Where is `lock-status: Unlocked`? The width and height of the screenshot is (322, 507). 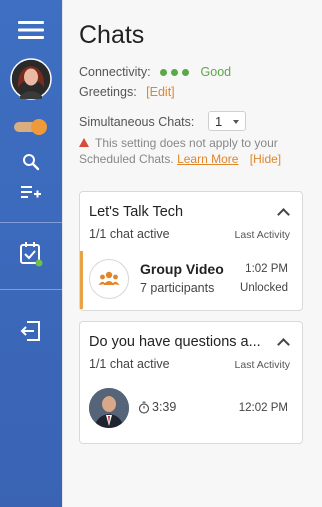 lock-status: Unlocked is located at coordinates (264, 288).